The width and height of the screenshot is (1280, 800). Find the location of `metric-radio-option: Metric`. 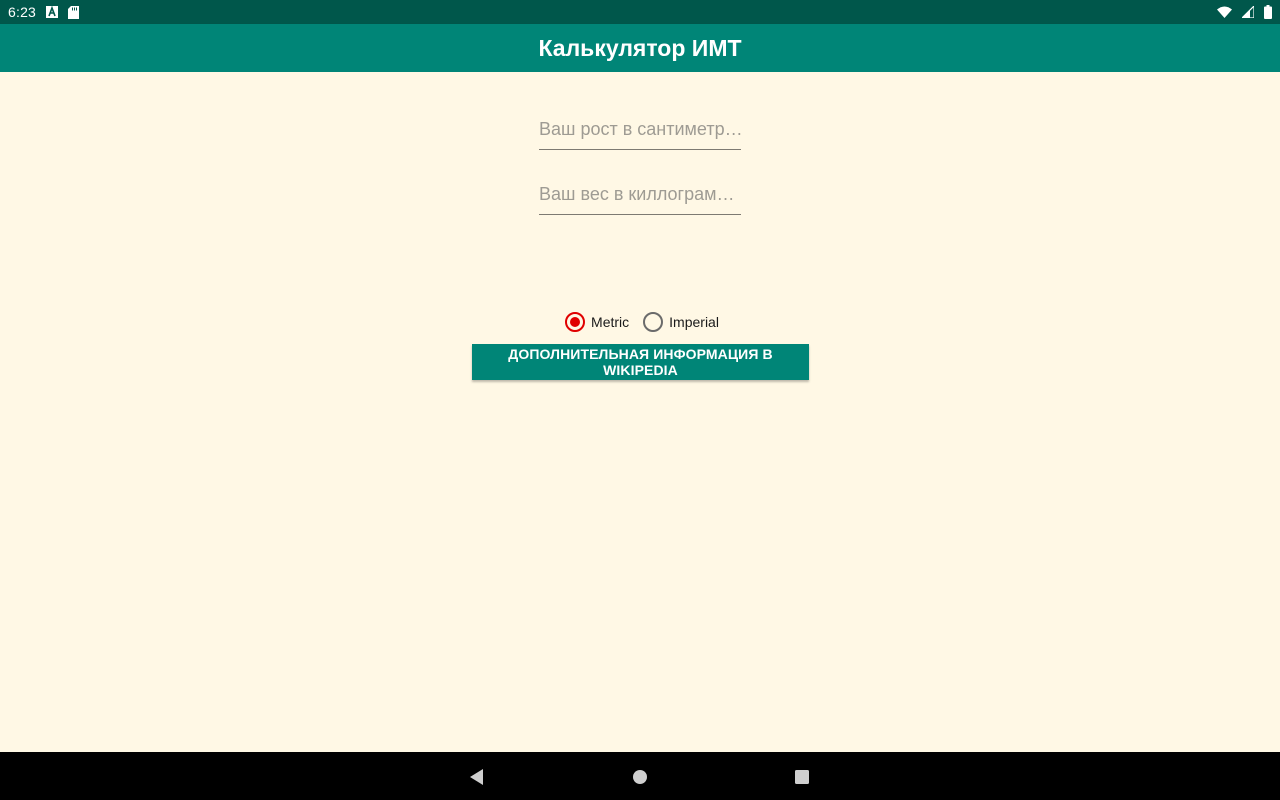

metric-radio-option: Metric is located at coordinates (597, 322).